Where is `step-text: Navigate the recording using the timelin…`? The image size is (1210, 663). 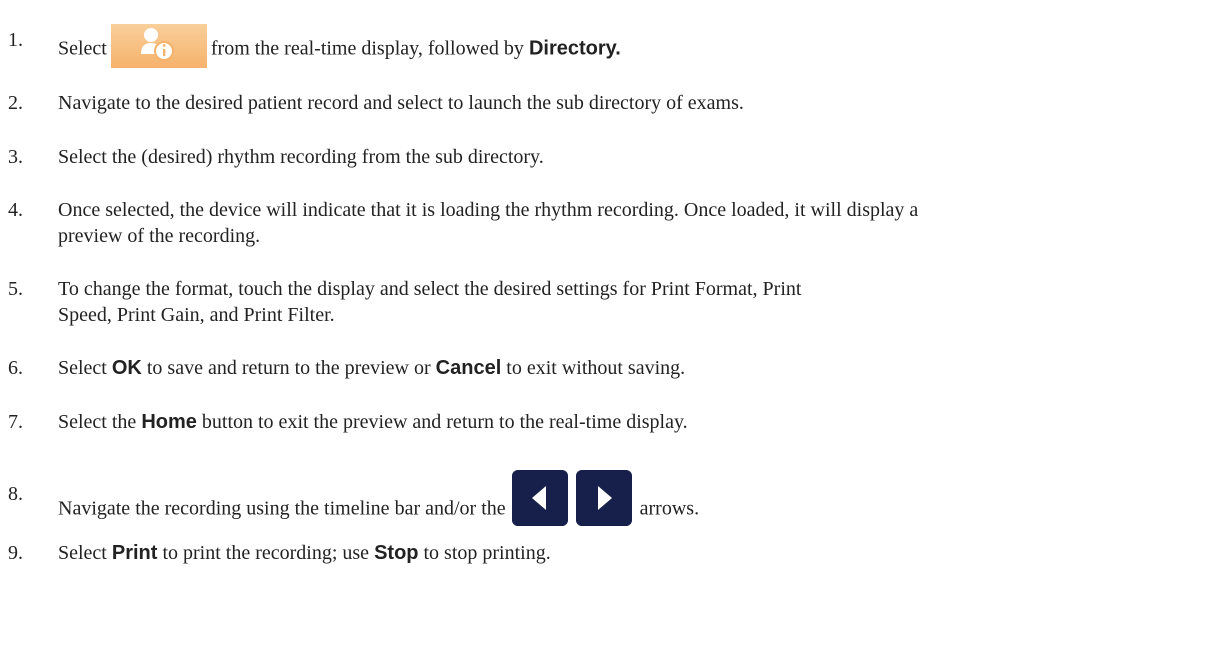 step-text: Navigate the recording using the timelin… is located at coordinates (379, 504).